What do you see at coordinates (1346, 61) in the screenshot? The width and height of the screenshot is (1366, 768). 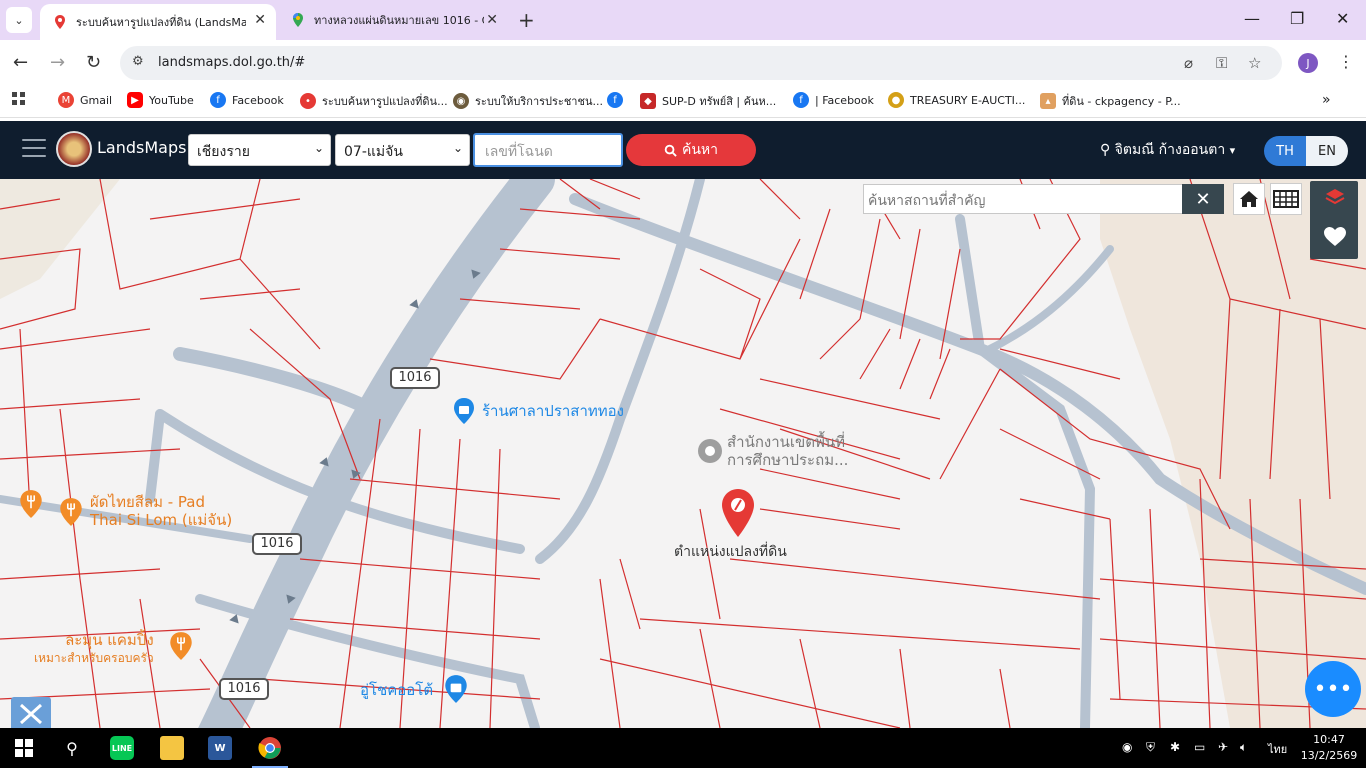 I see `browser-menu-icon: ⋮` at bounding box center [1346, 61].